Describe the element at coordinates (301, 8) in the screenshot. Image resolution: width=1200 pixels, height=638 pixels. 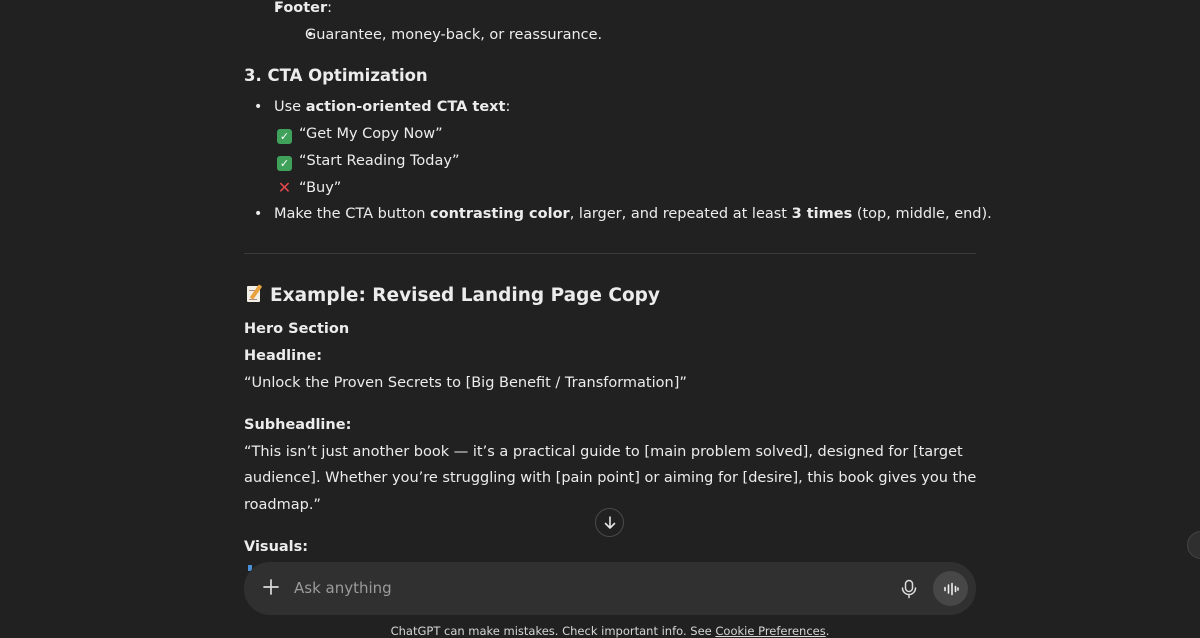
I see `footer-label: Footer` at that location.